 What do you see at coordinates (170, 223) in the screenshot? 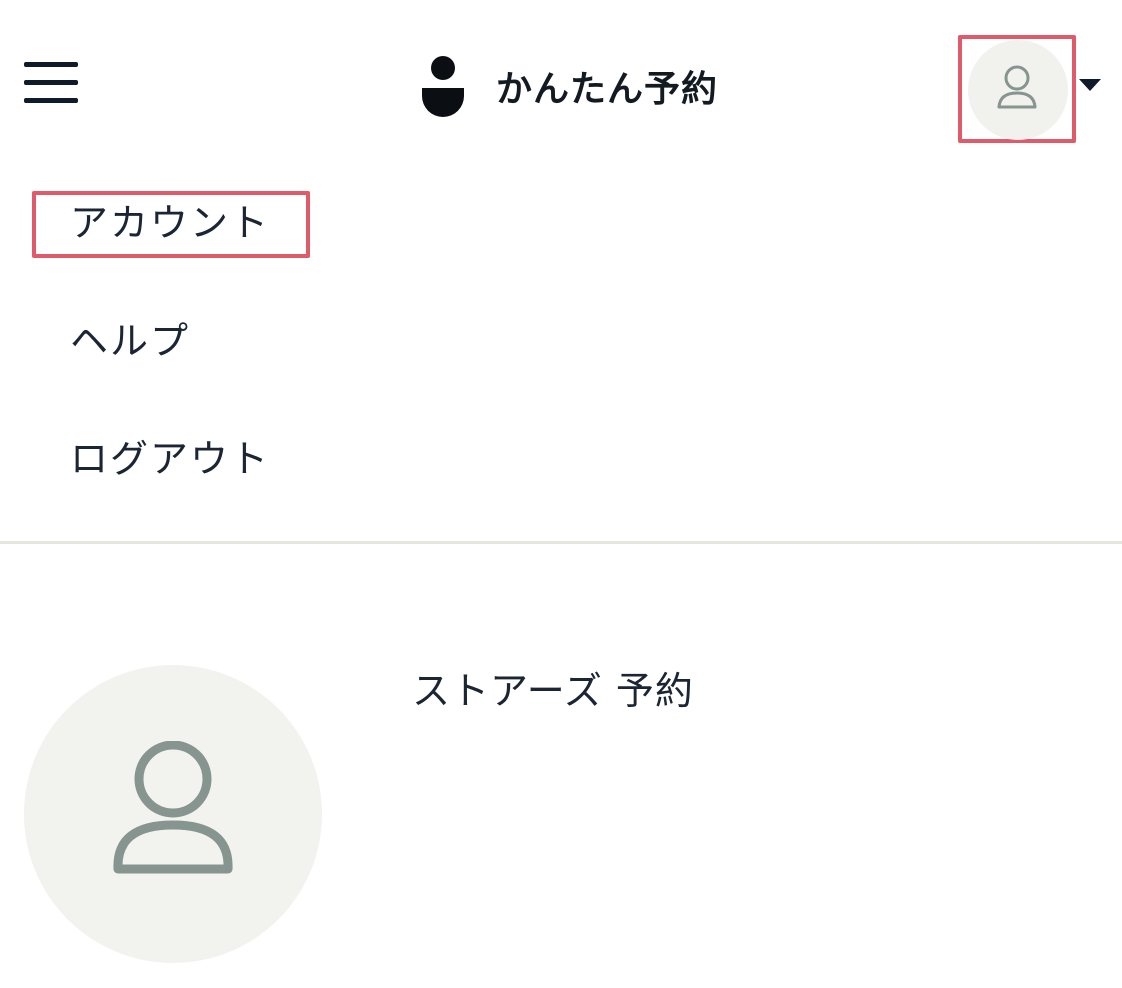
I see `menu-item-account: アカウント` at bounding box center [170, 223].